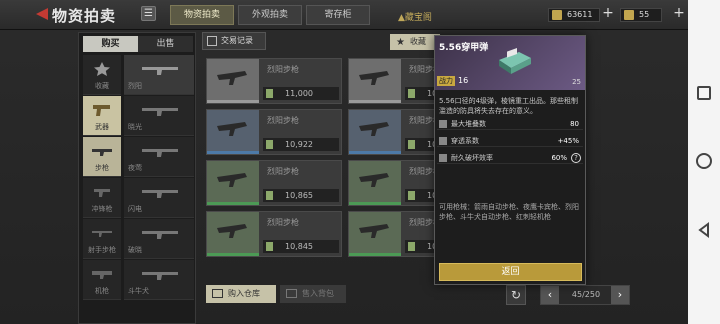  Describe the element at coordinates (102, 198) in the screenshot. I see `category-smg: 冲锋枪` at that location.